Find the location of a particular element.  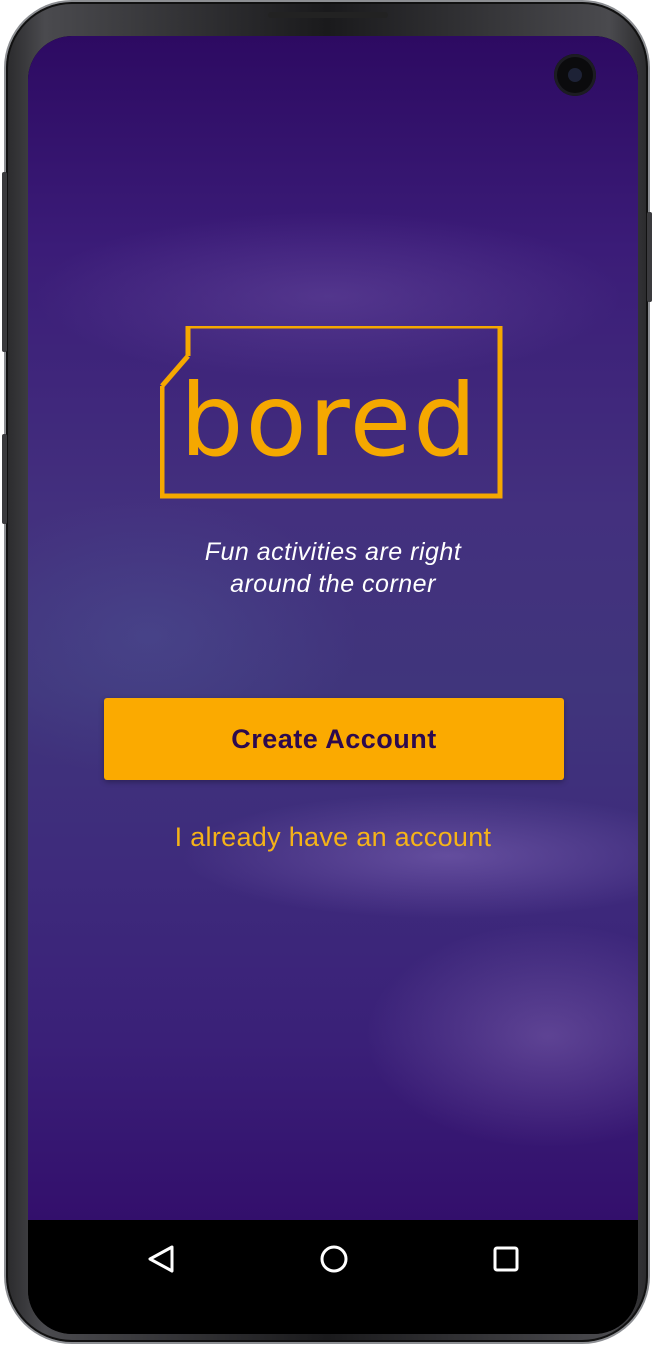

recent-apps-icon is located at coordinates (506, 1259).